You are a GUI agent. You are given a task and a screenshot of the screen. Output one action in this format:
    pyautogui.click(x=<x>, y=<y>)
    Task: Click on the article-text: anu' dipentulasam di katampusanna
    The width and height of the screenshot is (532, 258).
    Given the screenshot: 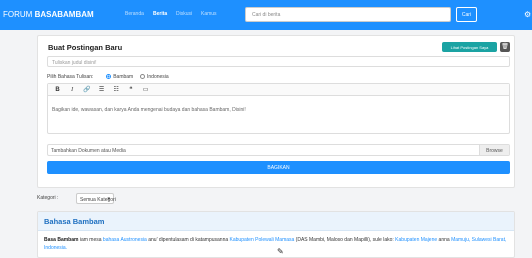 What is the action you would take?
    pyautogui.click(x=188, y=240)
    